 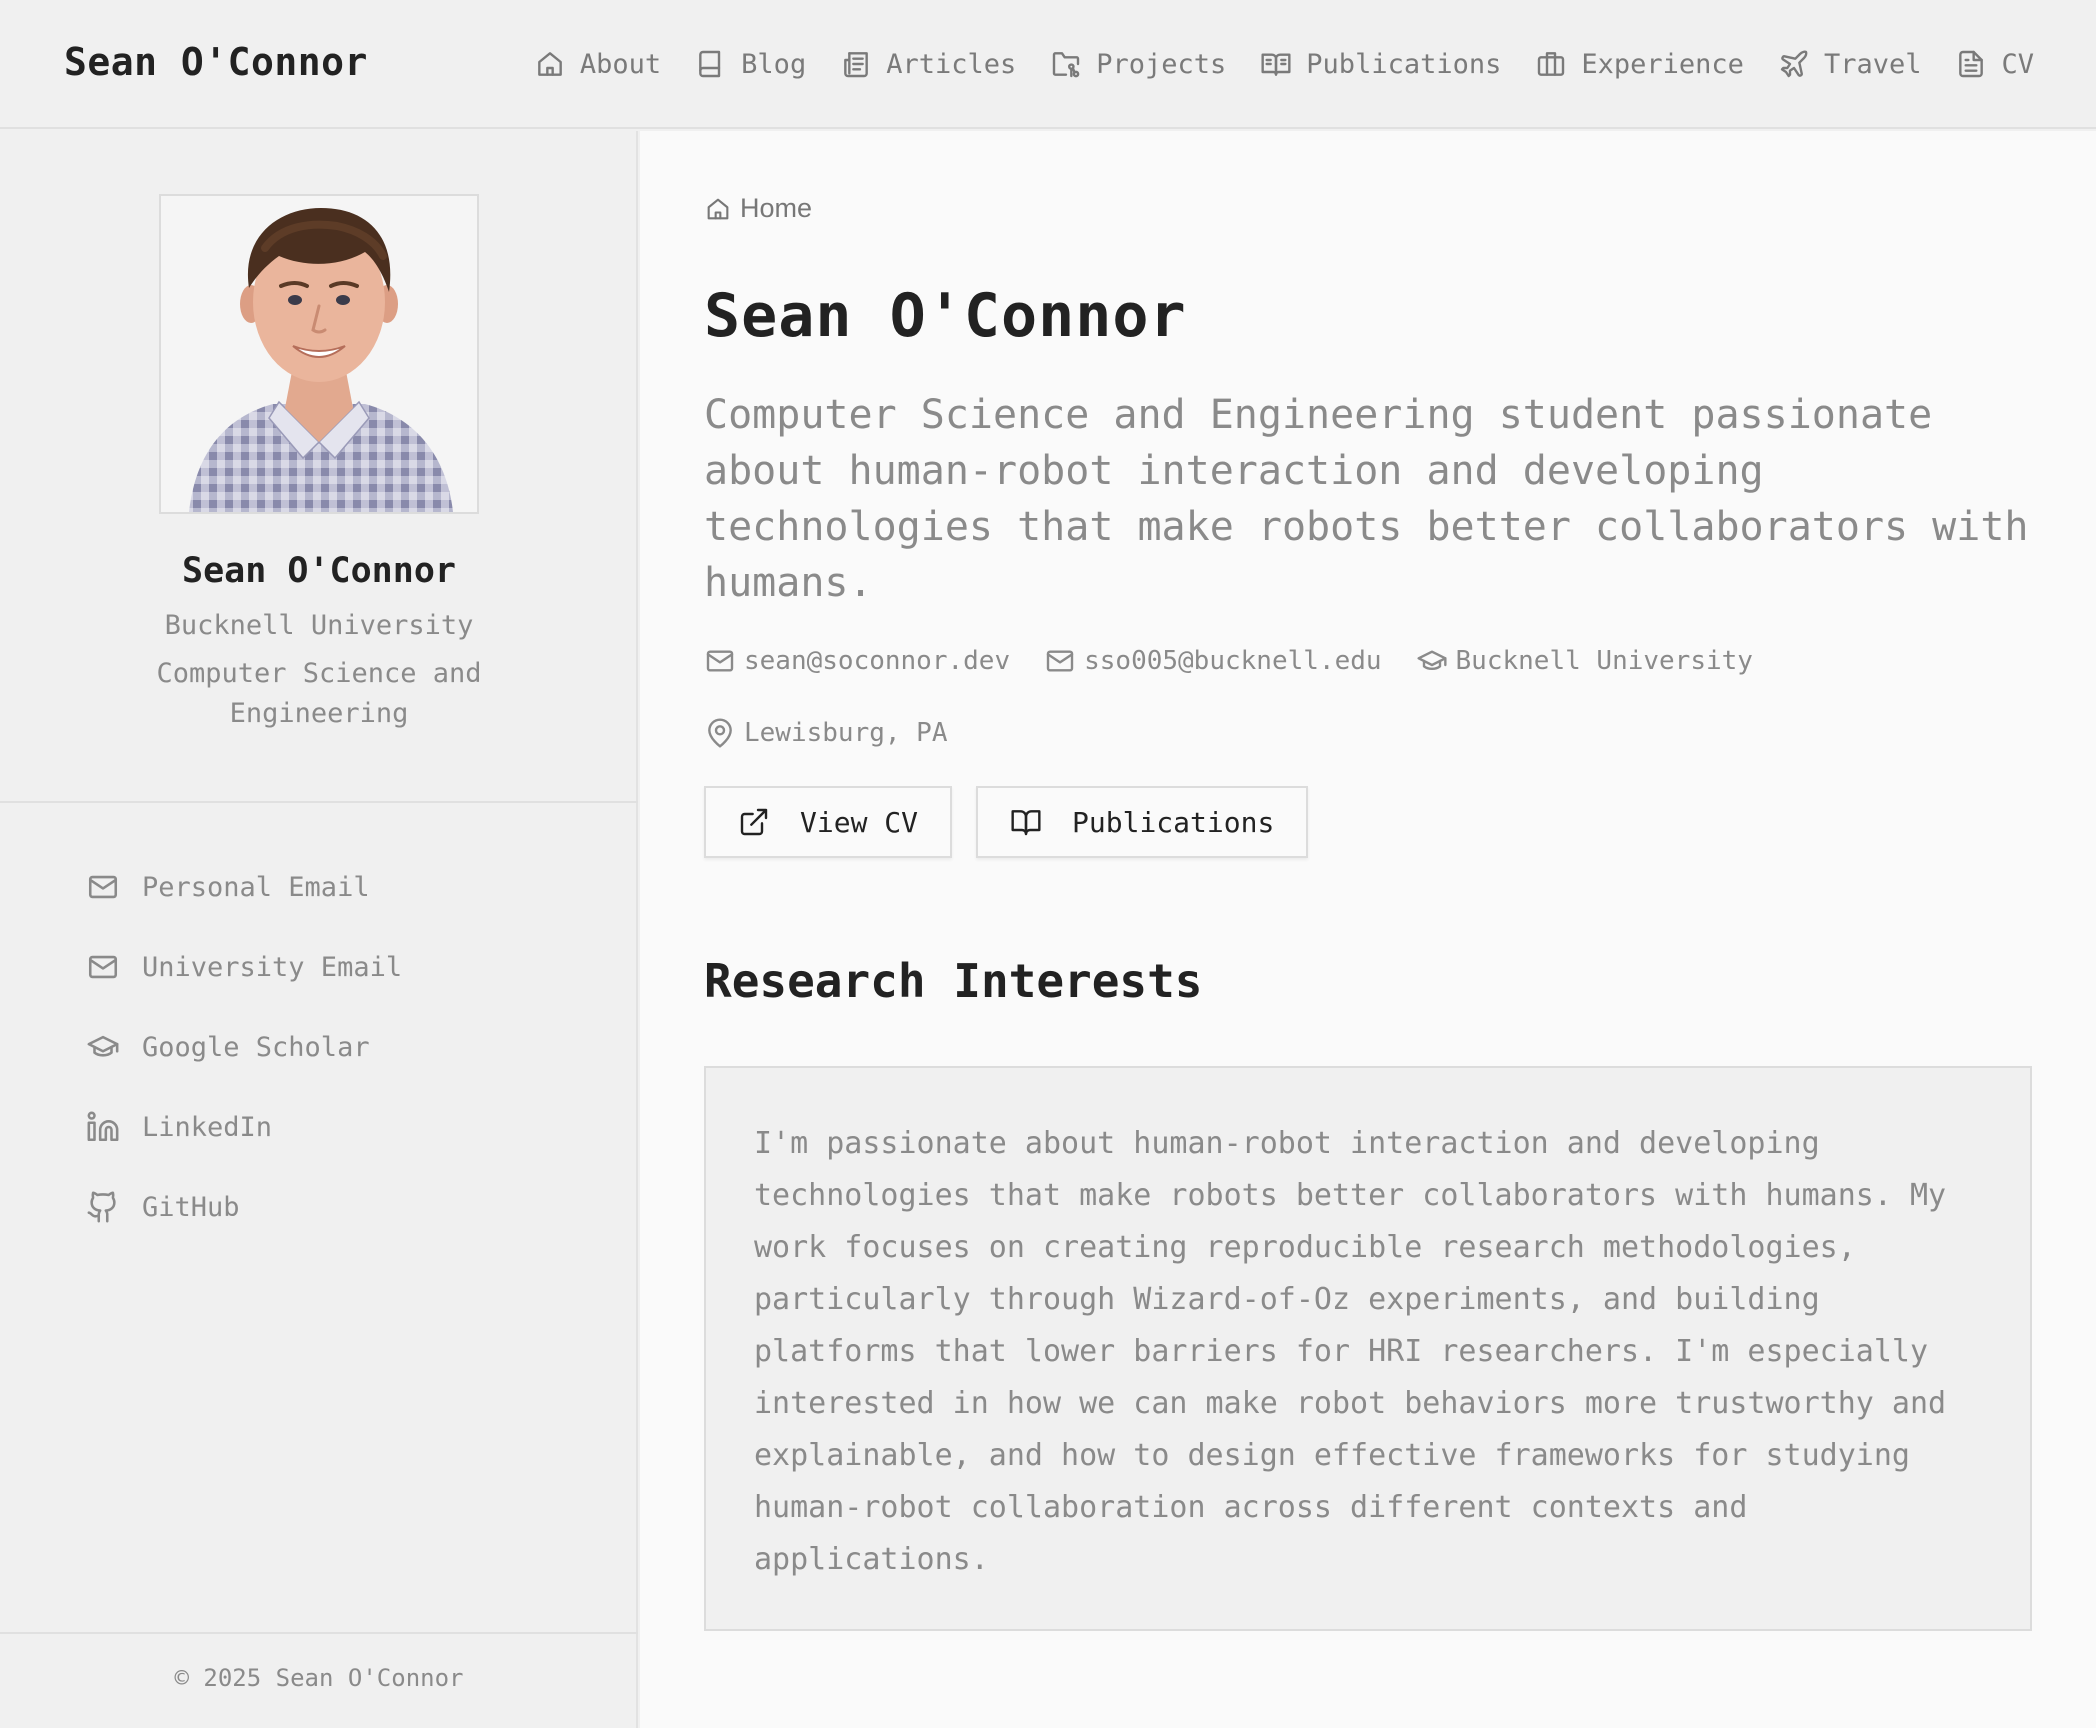 I want to click on nav-publications-label: Publications, so click(x=1404, y=64).